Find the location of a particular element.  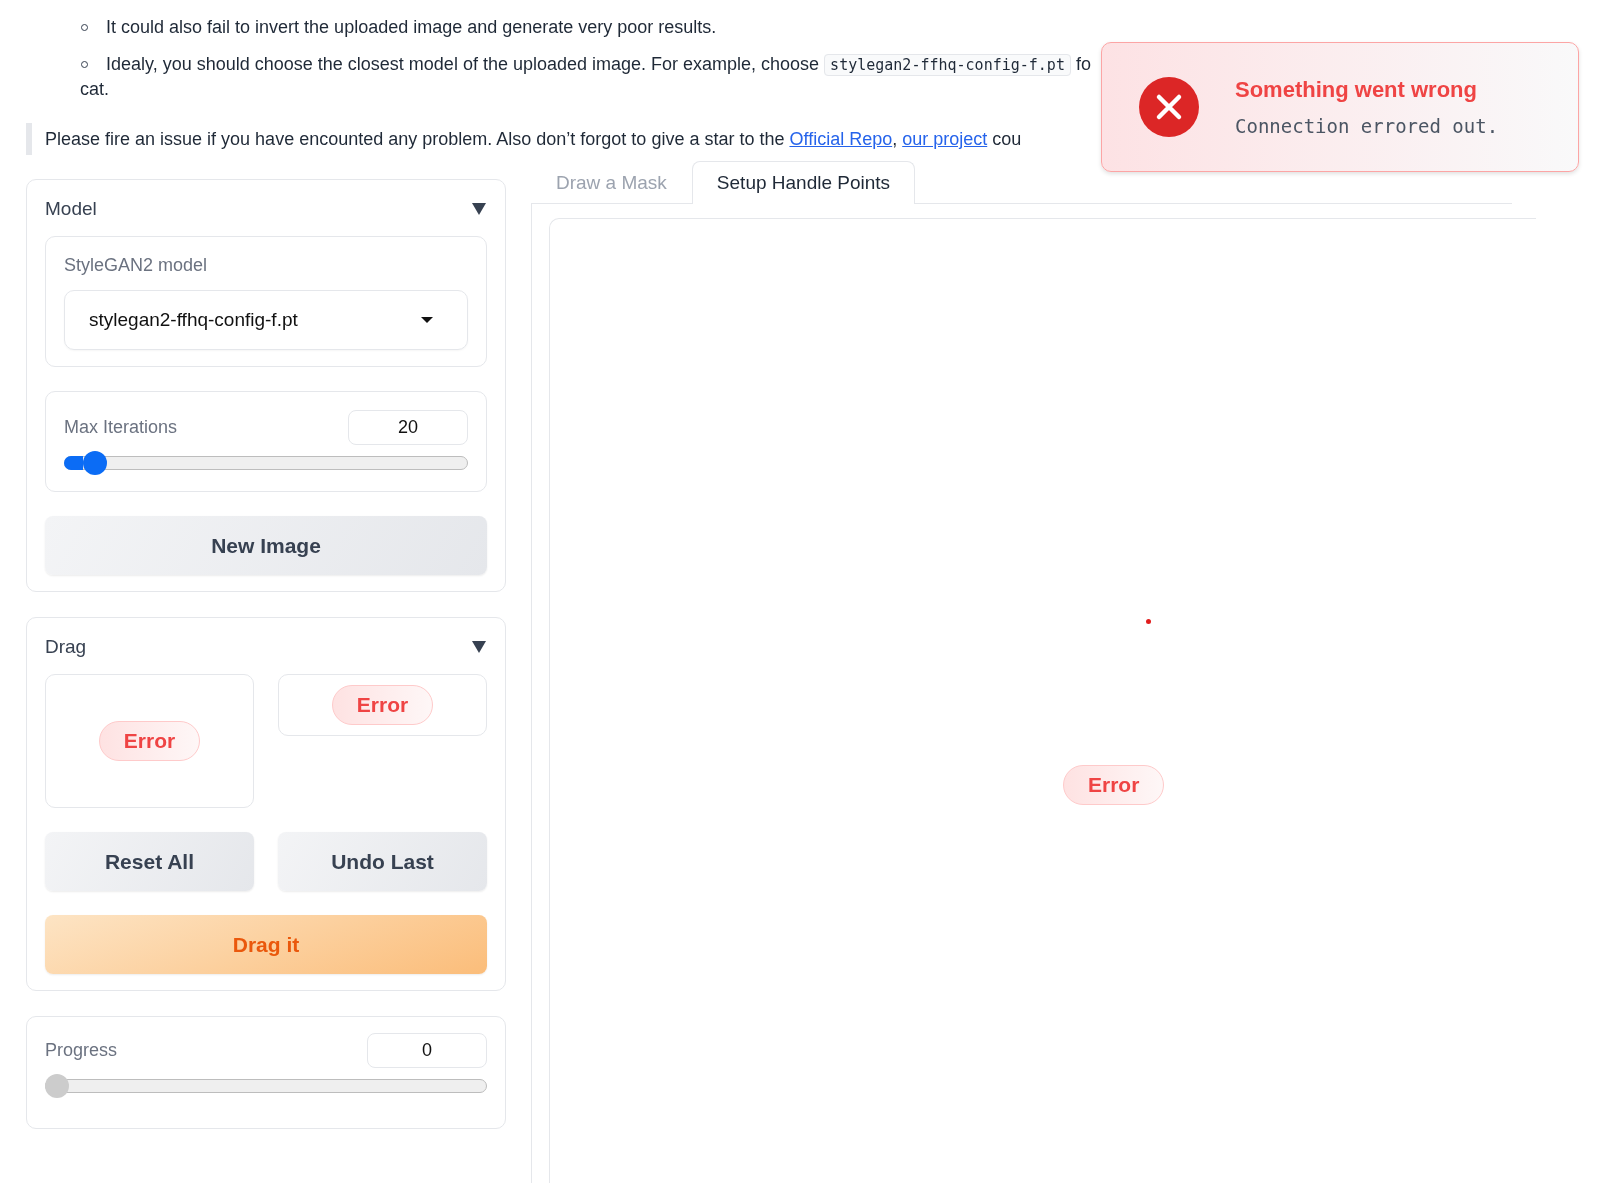

action-button: Reset All is located at coordinates (149, 861).